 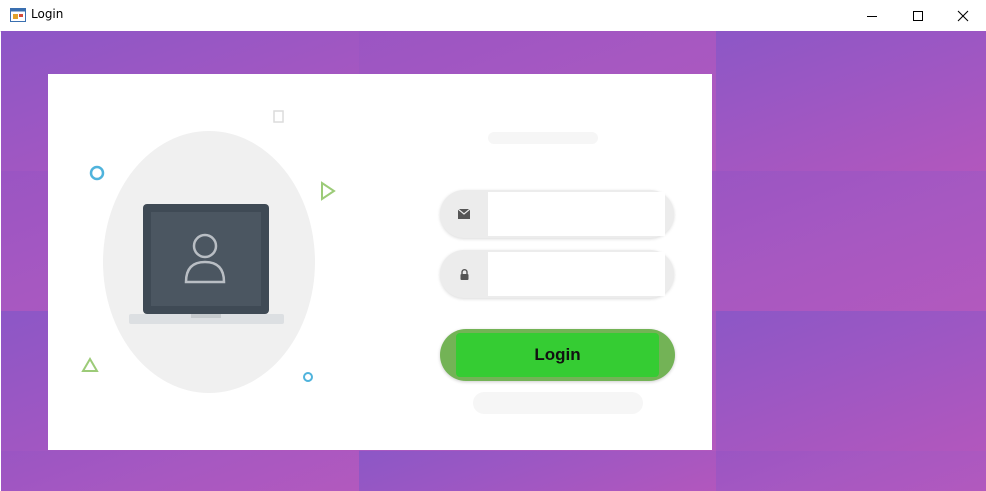 I want to click on login-button: Login, so click(x=557, y=355).